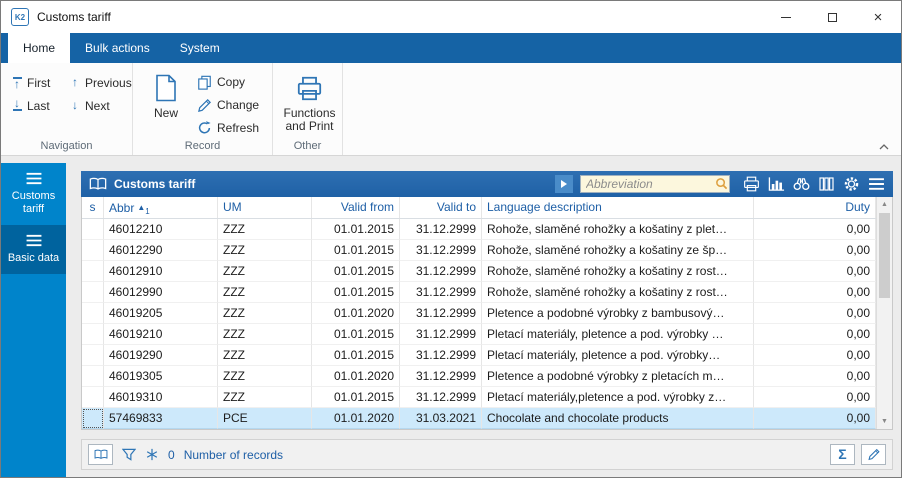 Image resolution: width=902 pixels, height=478 pixels. Describe the element at coordinates (155, 184) in the screenshot. I see `panel-title: Customs tariff` at that location.